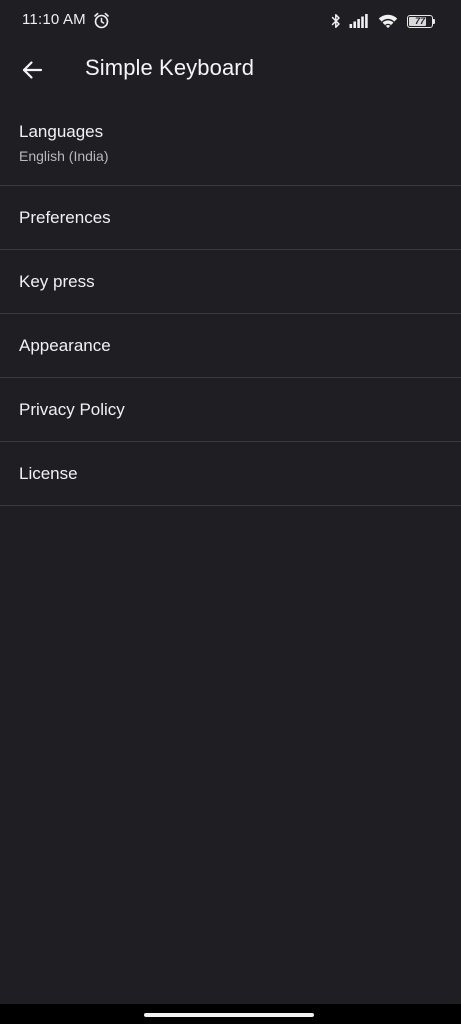 Image resolution: width=461 pixels, height=1024 pixels. What do you see at coordinates (434, 21) in the screenshot?
I see `battery-tip` at bounding box center [434, 21].